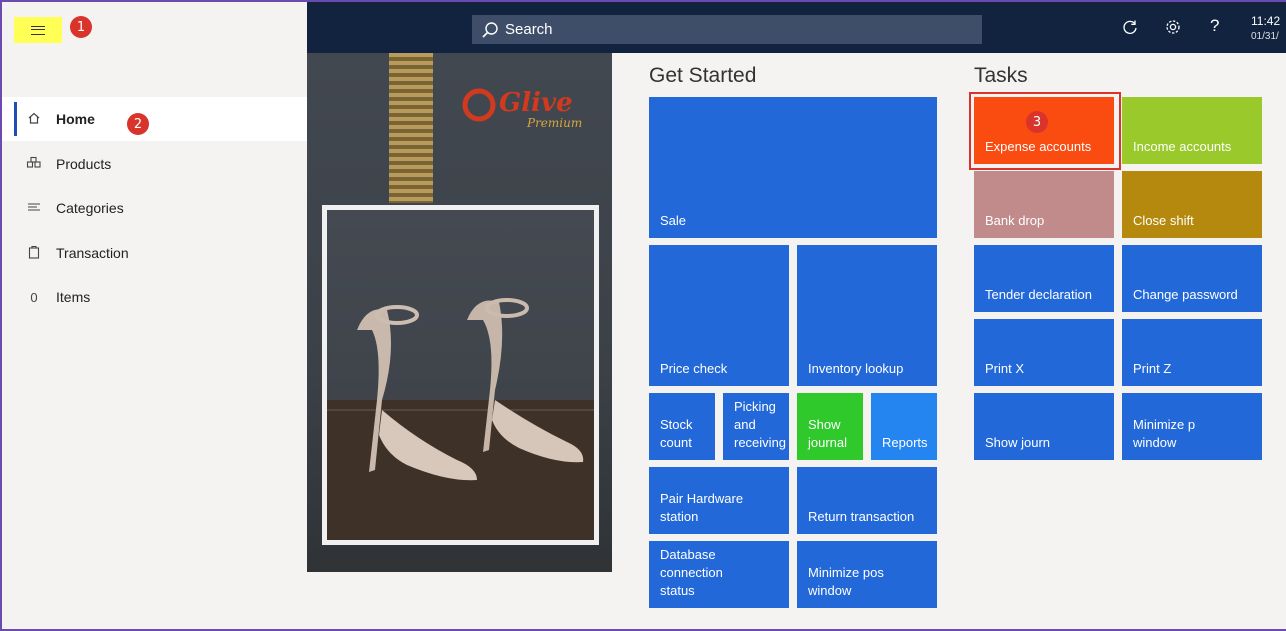  I want to click on tile-label: Price check, so click(694, 368).